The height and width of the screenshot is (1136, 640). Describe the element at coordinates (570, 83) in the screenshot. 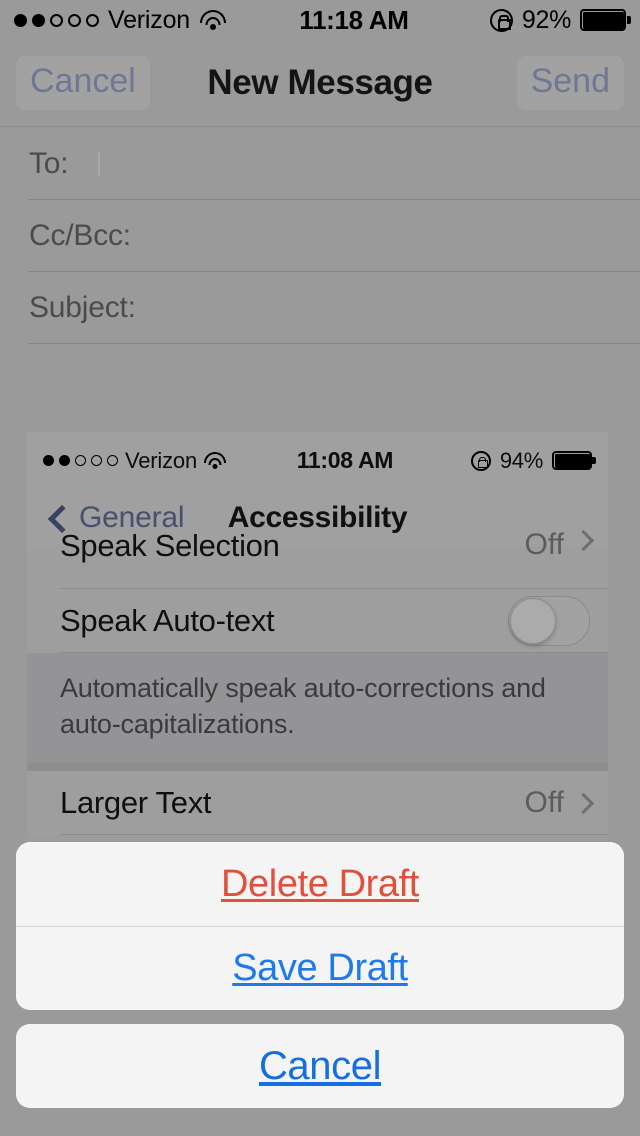

I see `send-button: Send` at that location.